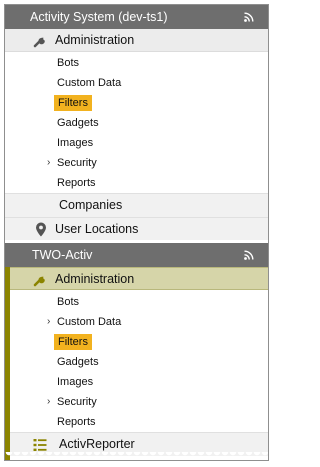 This screenshot has width=320, height=467. What do you see at coordinates (97, 229) in the screenshot?
I see `user-locations-label: User Locations` at bounding box center [97, 229].